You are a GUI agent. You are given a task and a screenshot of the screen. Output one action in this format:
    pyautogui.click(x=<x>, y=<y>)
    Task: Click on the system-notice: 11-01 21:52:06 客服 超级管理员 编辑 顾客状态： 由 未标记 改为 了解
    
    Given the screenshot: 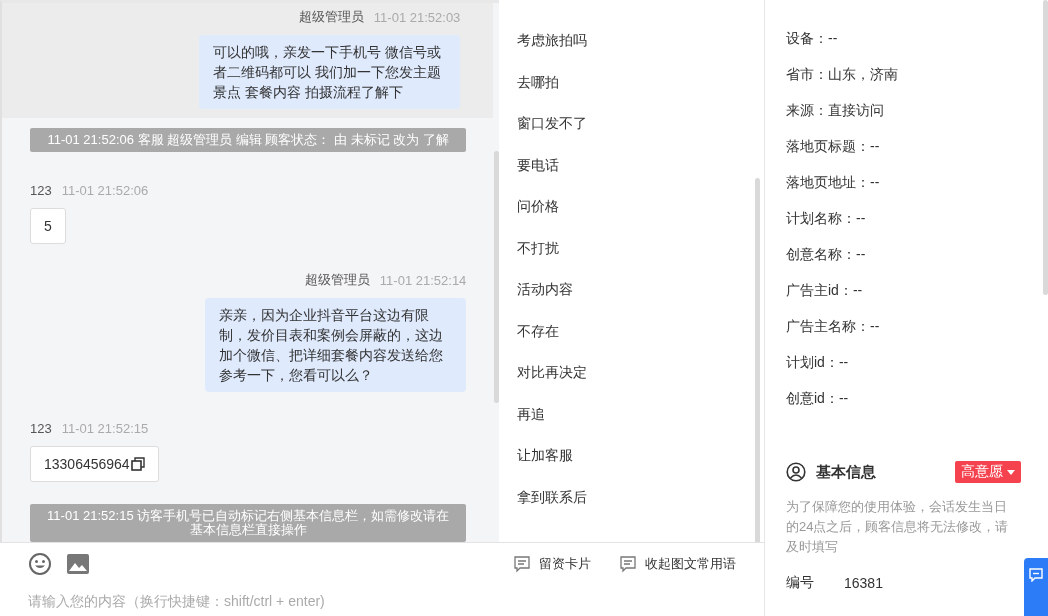 What is the action you would take?
    pyautogui.click(x=248, y=140)
    